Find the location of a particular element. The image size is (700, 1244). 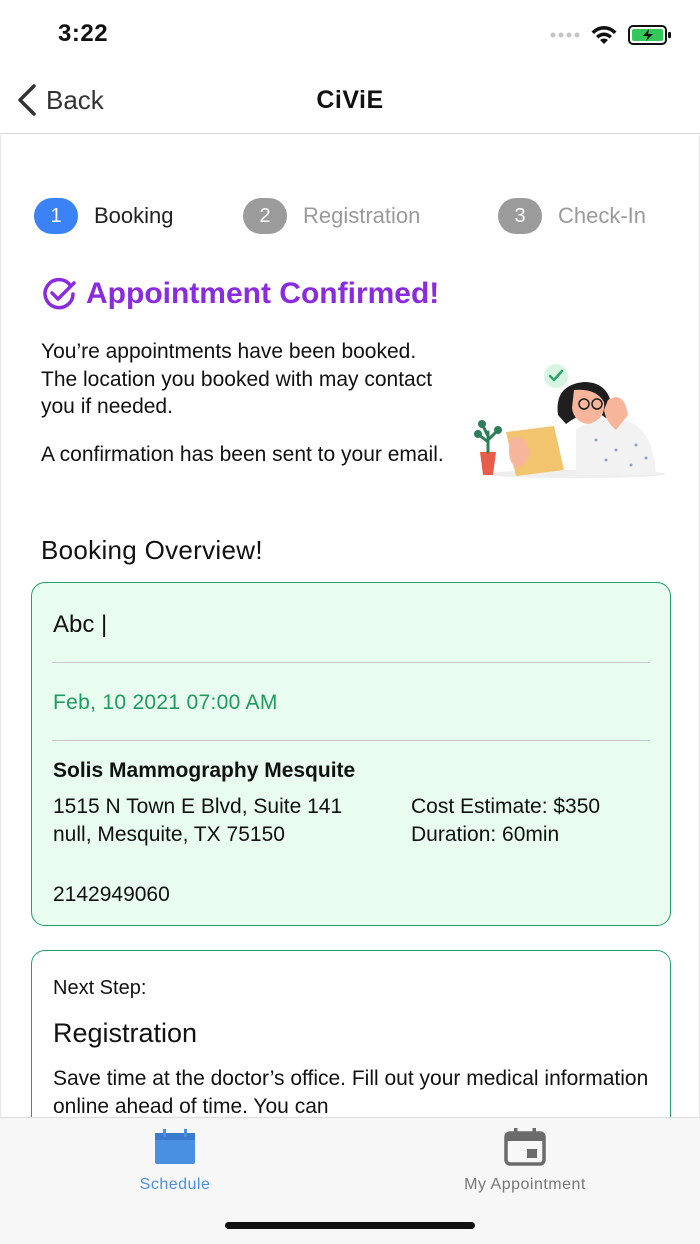

status-time: 3:22 is located at coordinates (83, 33).